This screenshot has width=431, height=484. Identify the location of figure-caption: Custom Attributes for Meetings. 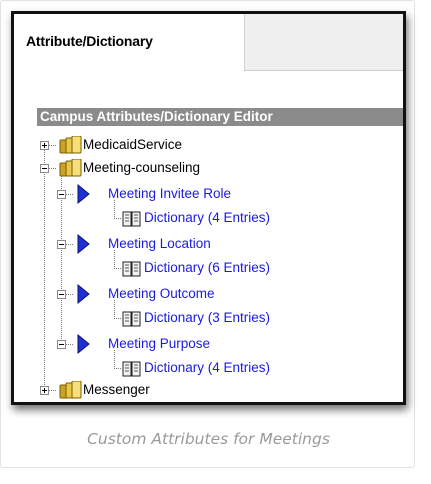
(208, 439).